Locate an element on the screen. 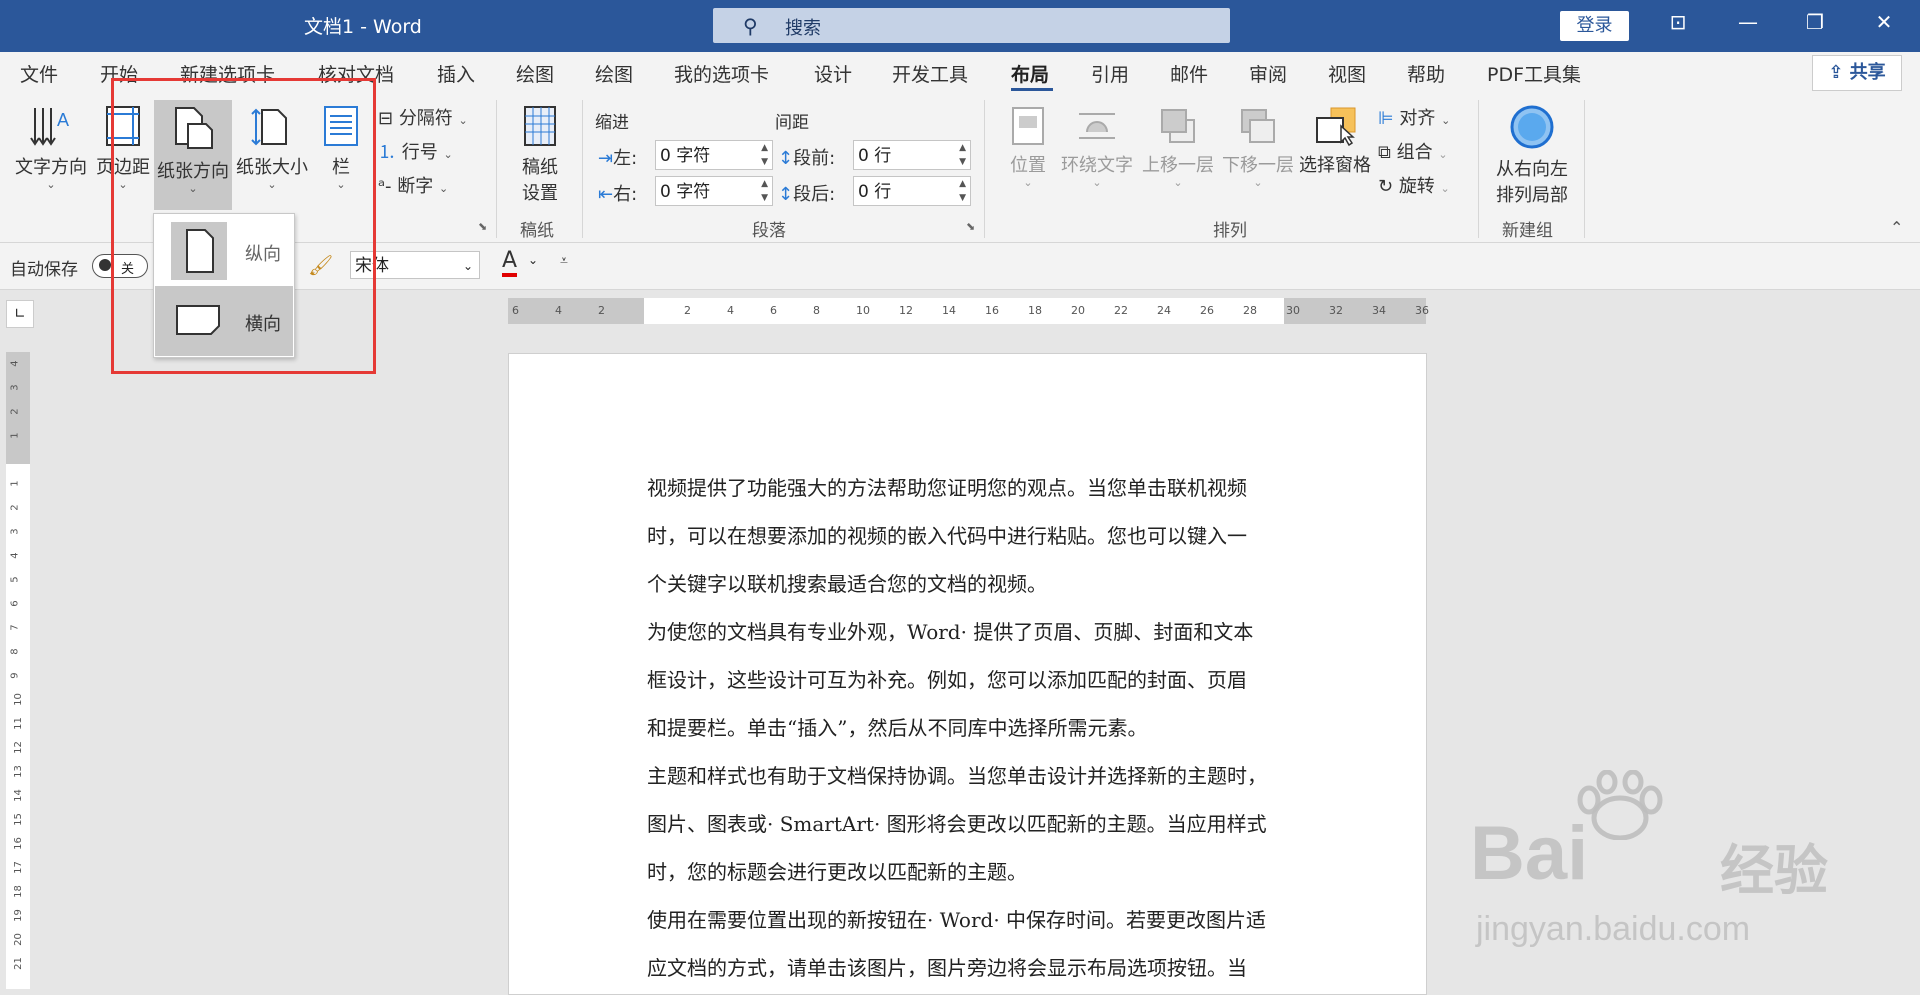 Image resolution: width=1920 pixels, height=995 pixels. indent-left-value: 0 字符 is located at coordinates (685, 156).